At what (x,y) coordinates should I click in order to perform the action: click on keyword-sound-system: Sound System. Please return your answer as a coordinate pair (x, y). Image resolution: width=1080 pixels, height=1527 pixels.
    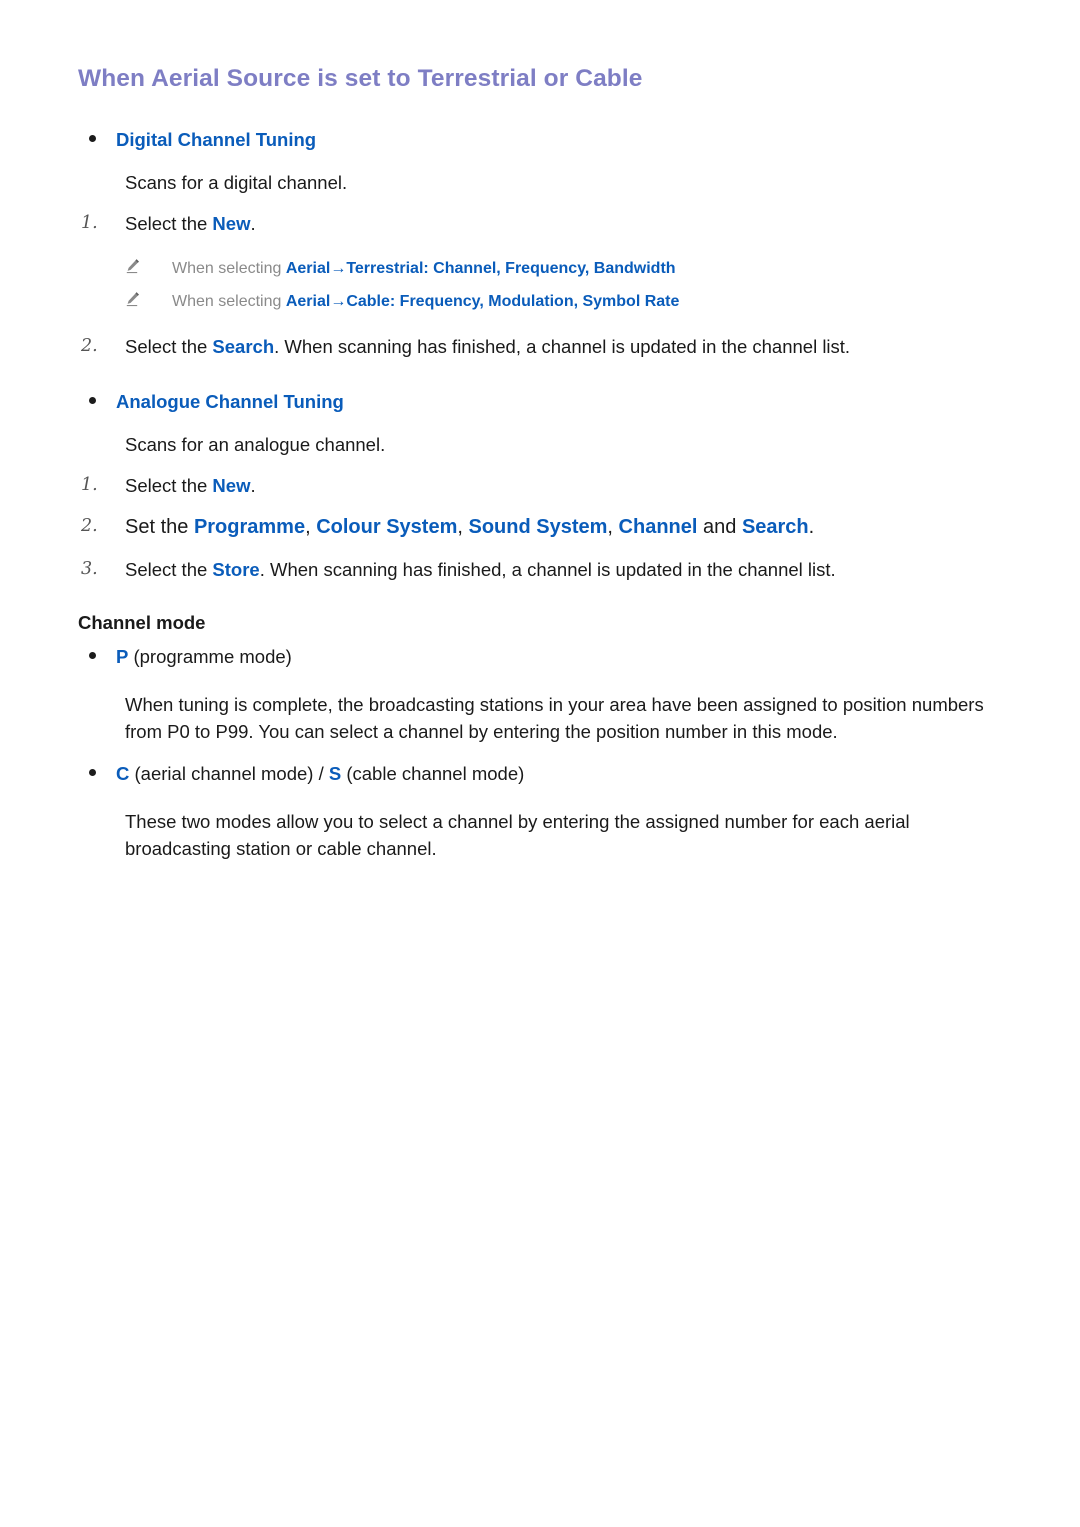
    Looking at the image, I should click on (538, 526).